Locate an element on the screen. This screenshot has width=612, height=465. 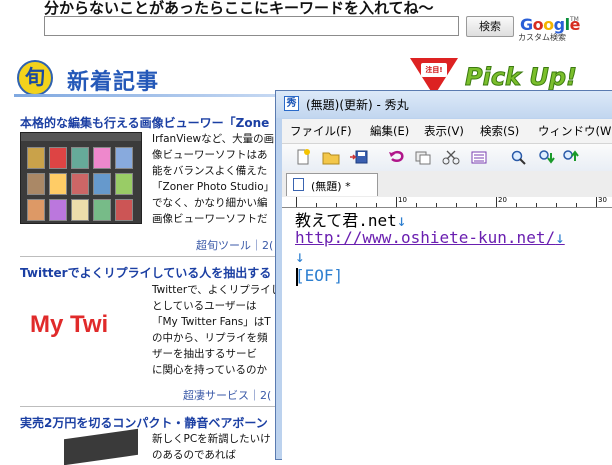
hidemaru-app-icon: 秀 is located at coordinates (291, 103).